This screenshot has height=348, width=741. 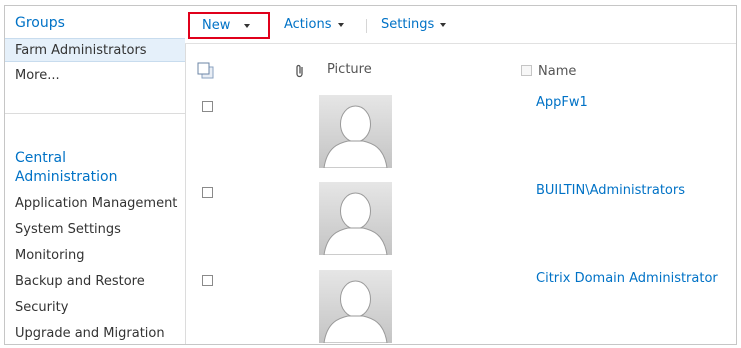 What do you see at coordinates (95, 113) in the screenshot?
I see `nav-divider` at bounding box center [95, 113].